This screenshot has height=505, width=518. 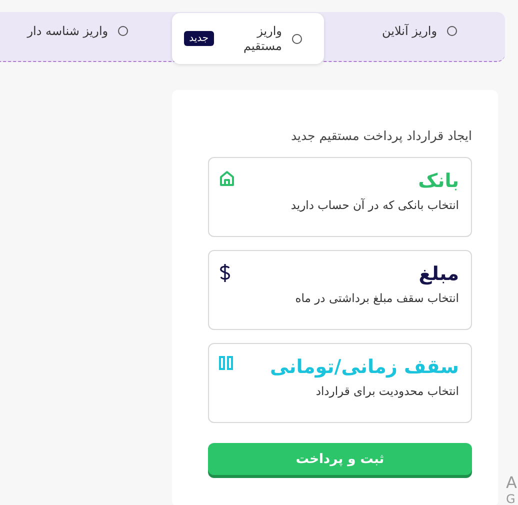 What do you see at coordinates (438, 274) in the screenshot?
I see `option-title: مبلغ` at bounding box center [438, 274].